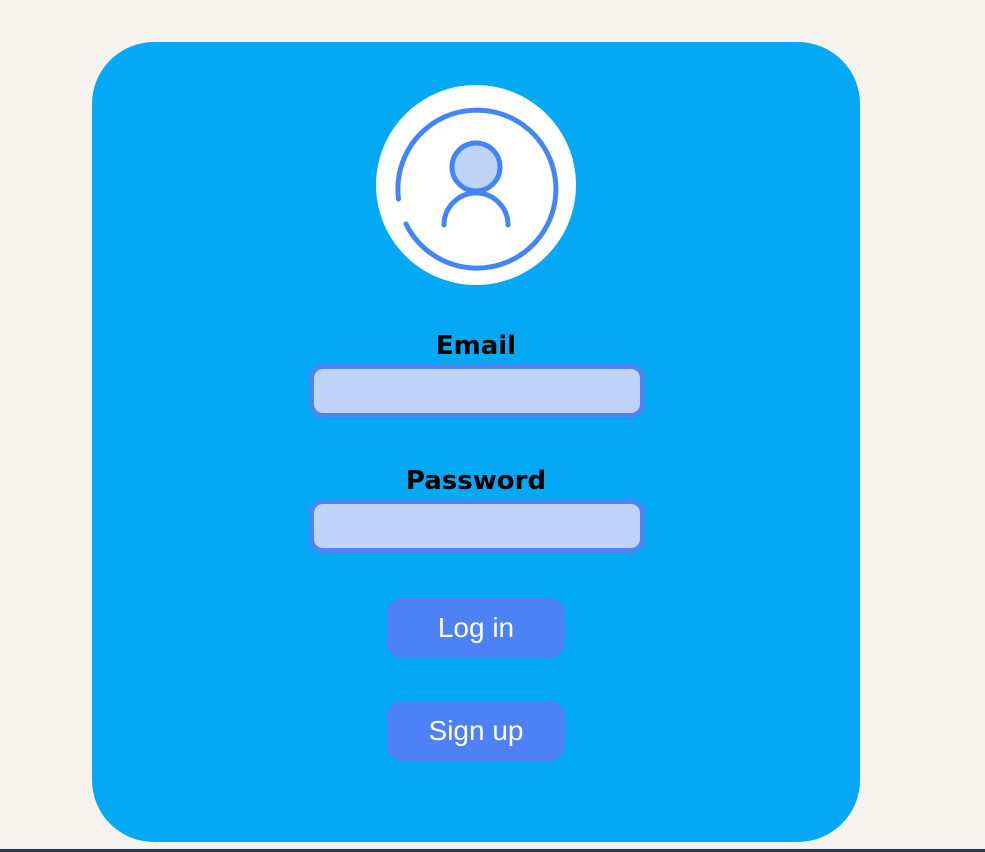 The height and width of the screenshot is (852, 985). I want to click on password-label: Password, so click(476, 481).